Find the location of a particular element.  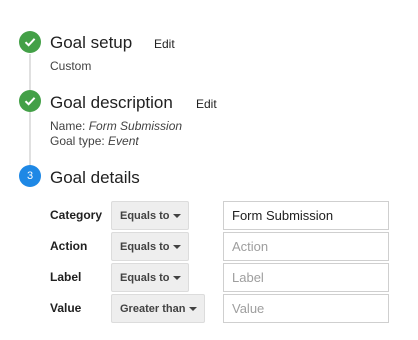

value-operator-dropdown: Greater than is located at coordinates (158, 308).